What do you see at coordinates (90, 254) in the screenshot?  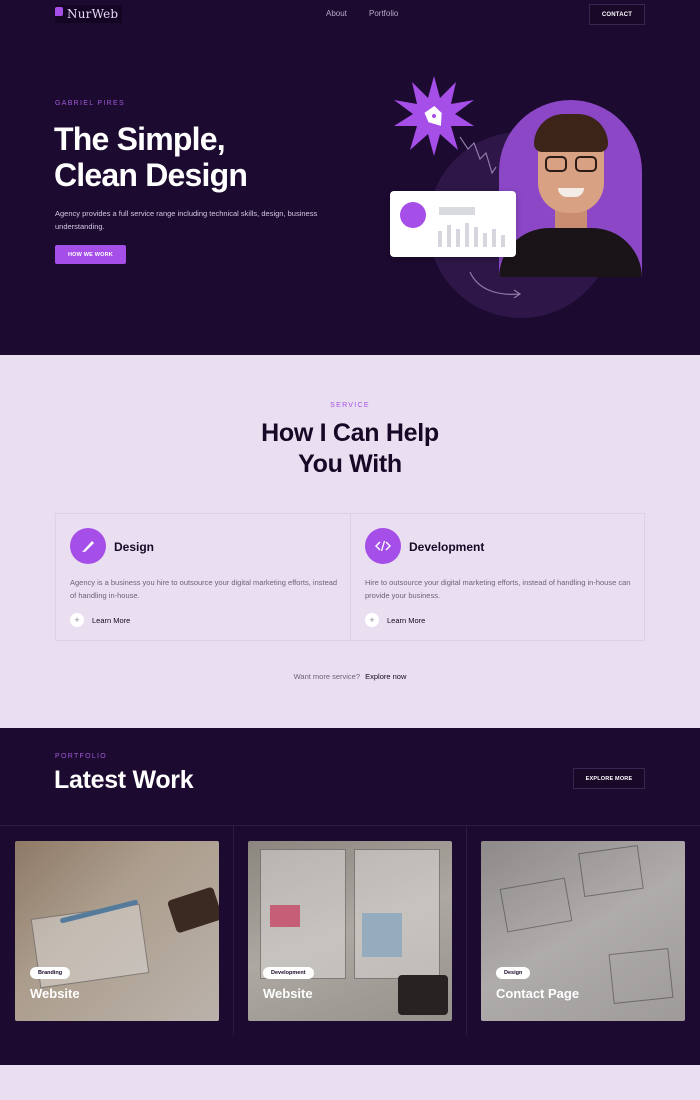 I see `how-we-work-button: HOW WE WORK` at bounding box center [90, 254].